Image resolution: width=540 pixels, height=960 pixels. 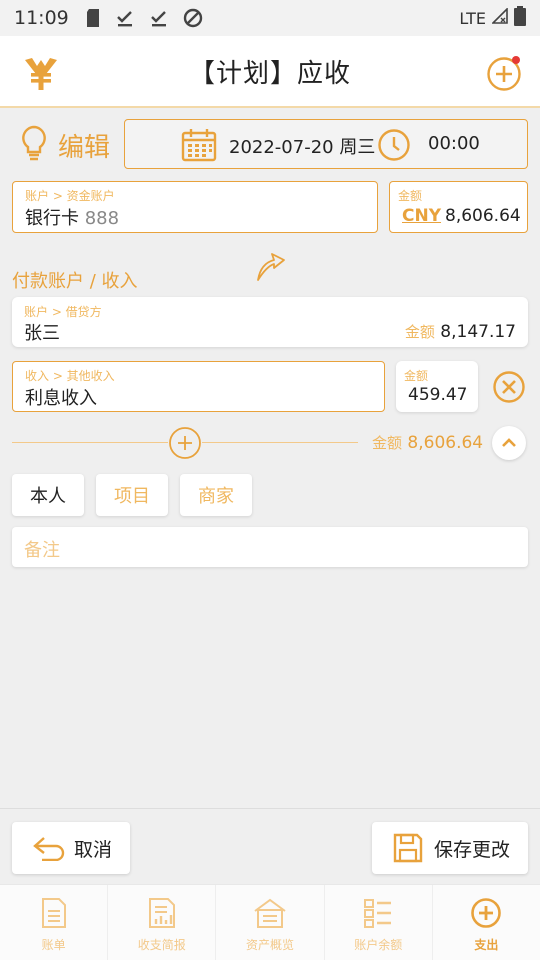 I want to click on source-amount-value: 8,606.64, so click(x=483, y=216).